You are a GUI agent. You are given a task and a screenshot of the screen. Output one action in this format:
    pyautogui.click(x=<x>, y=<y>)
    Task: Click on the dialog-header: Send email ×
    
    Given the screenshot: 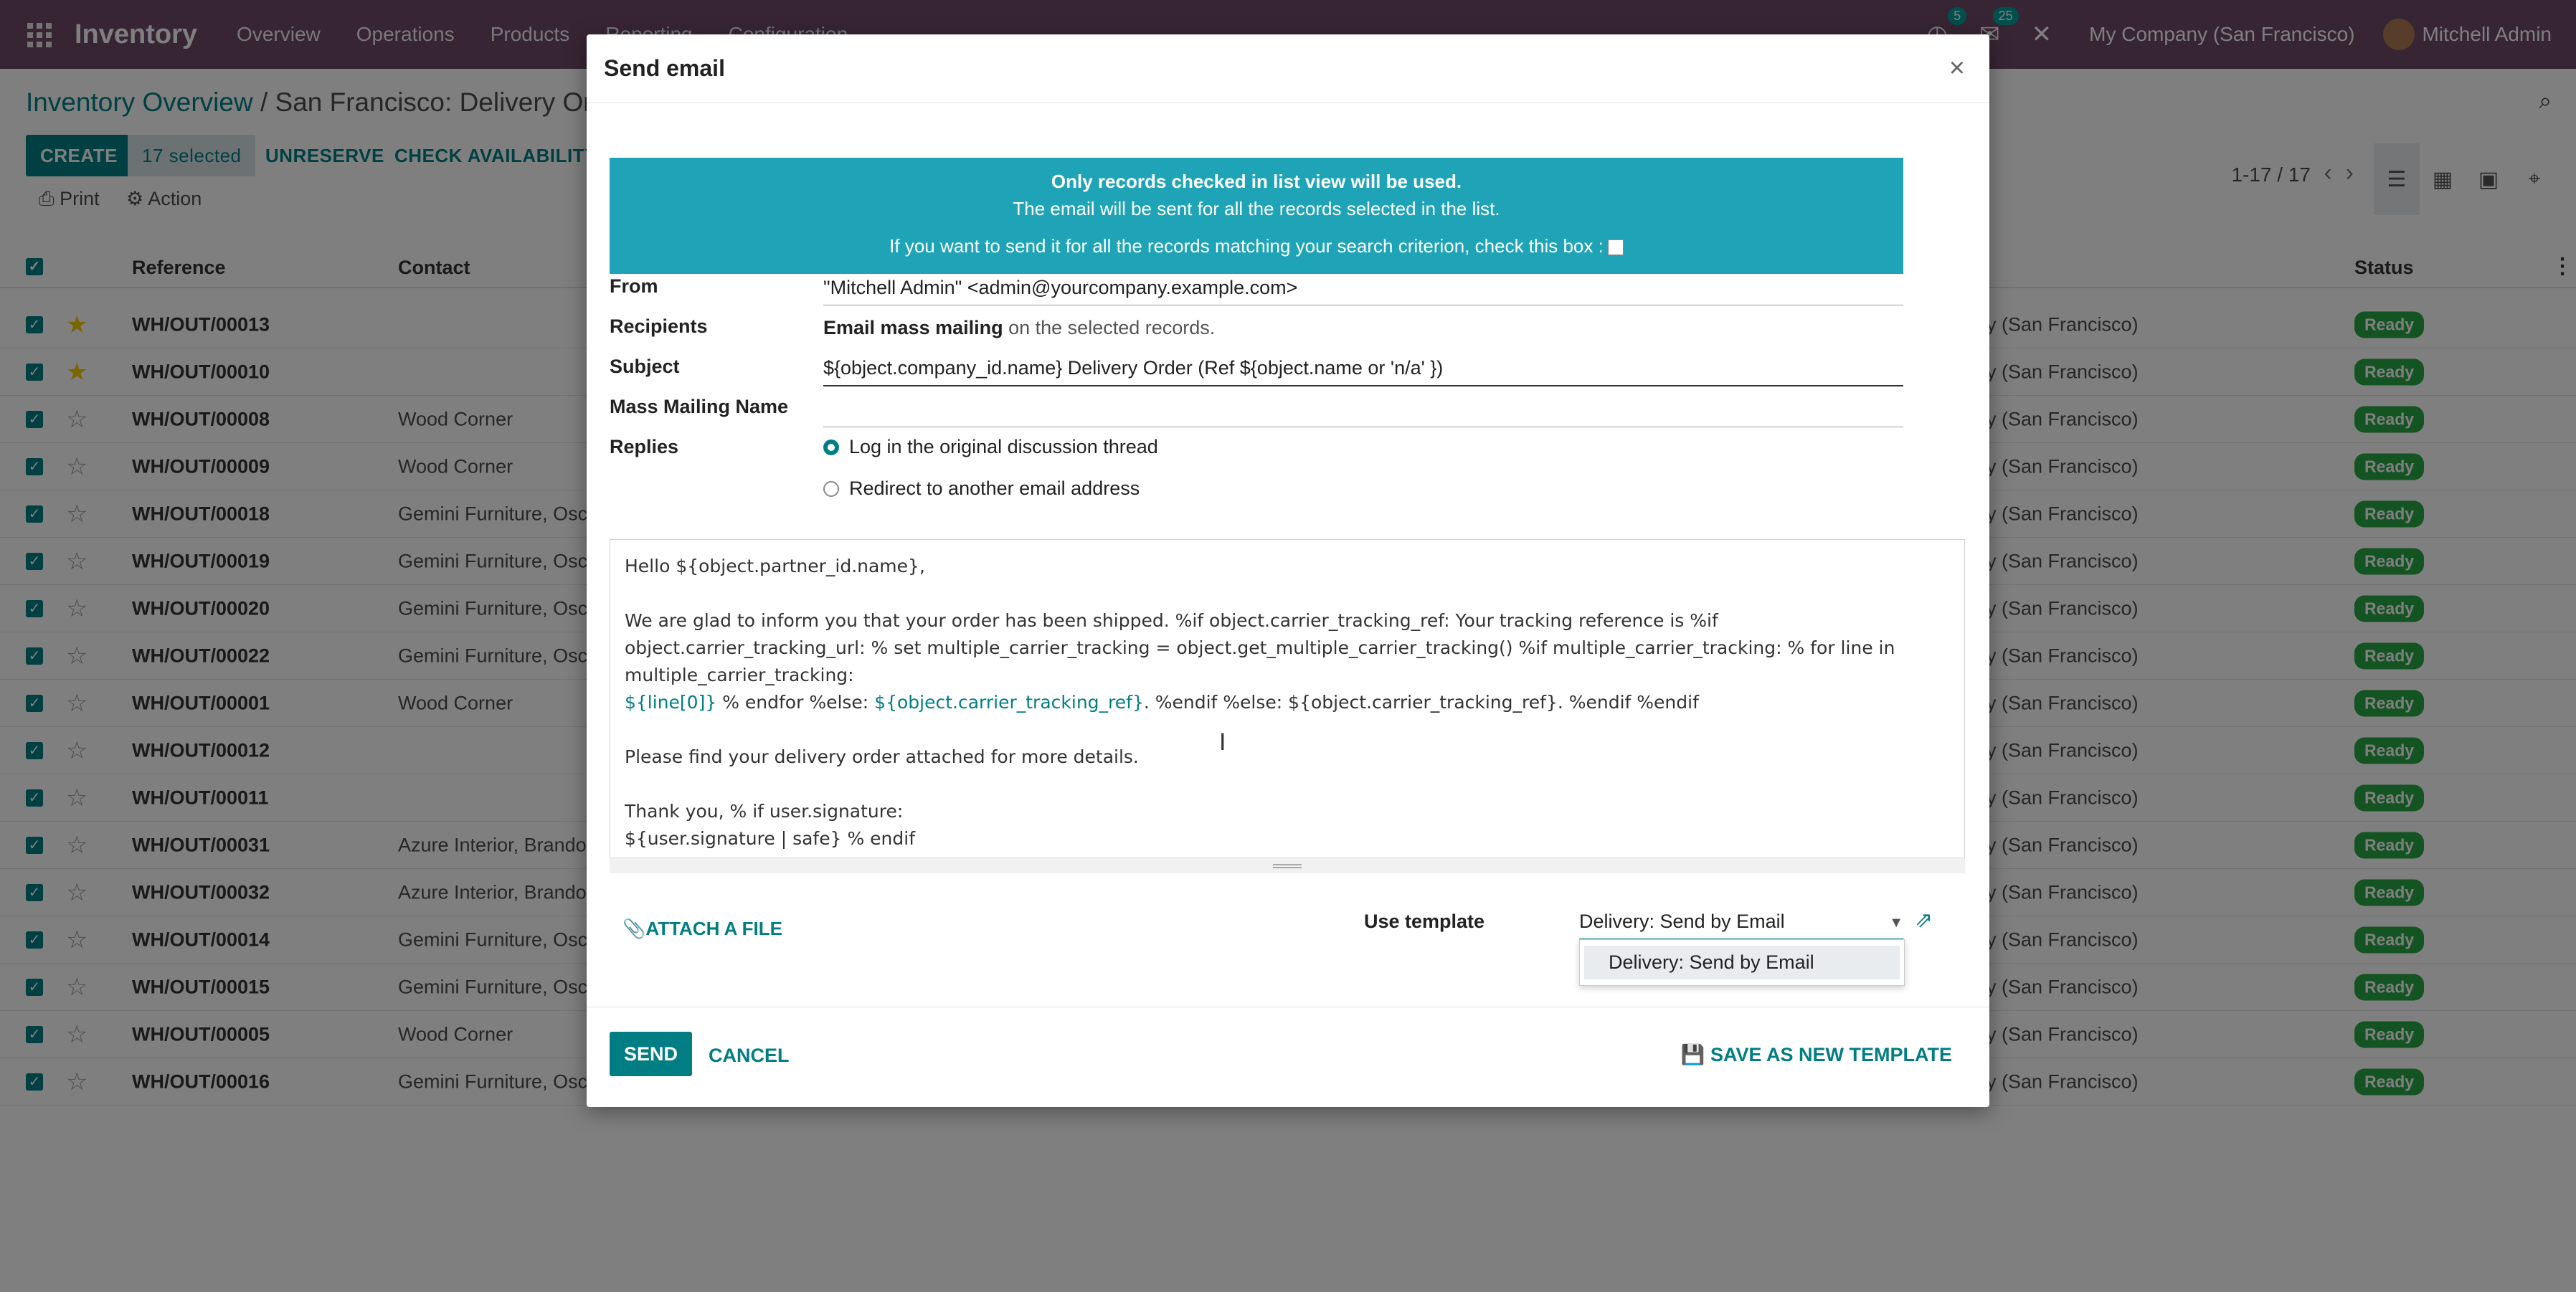 What is the action you would take?
    pyautogui.click(x=1288, y=68)
    